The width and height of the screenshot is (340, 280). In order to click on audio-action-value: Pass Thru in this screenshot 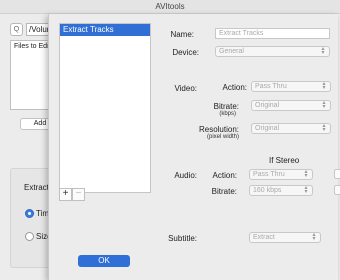, I will do `click(269, 174)`.